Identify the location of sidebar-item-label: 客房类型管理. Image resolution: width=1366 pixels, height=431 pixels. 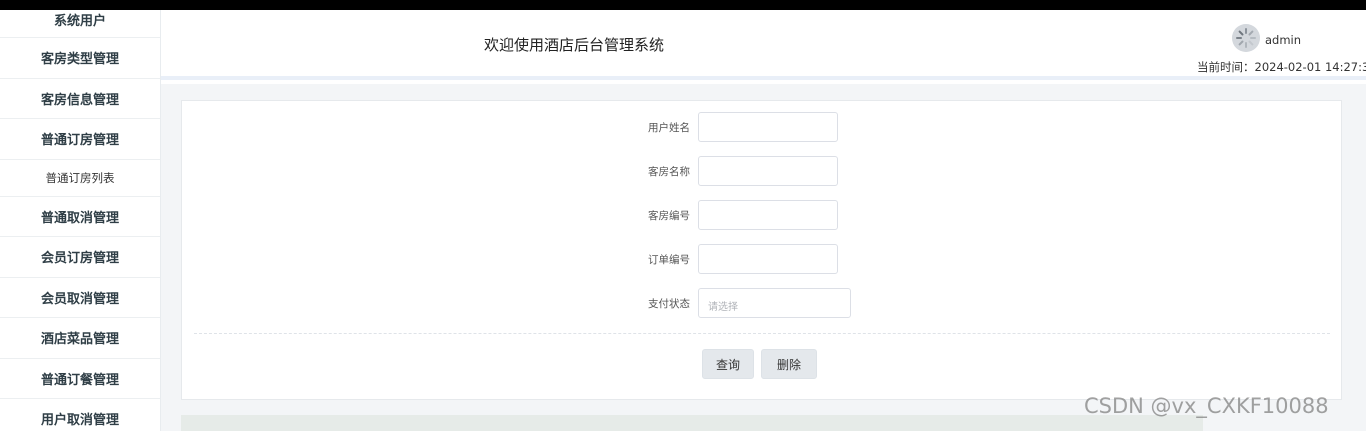
(79, 60).